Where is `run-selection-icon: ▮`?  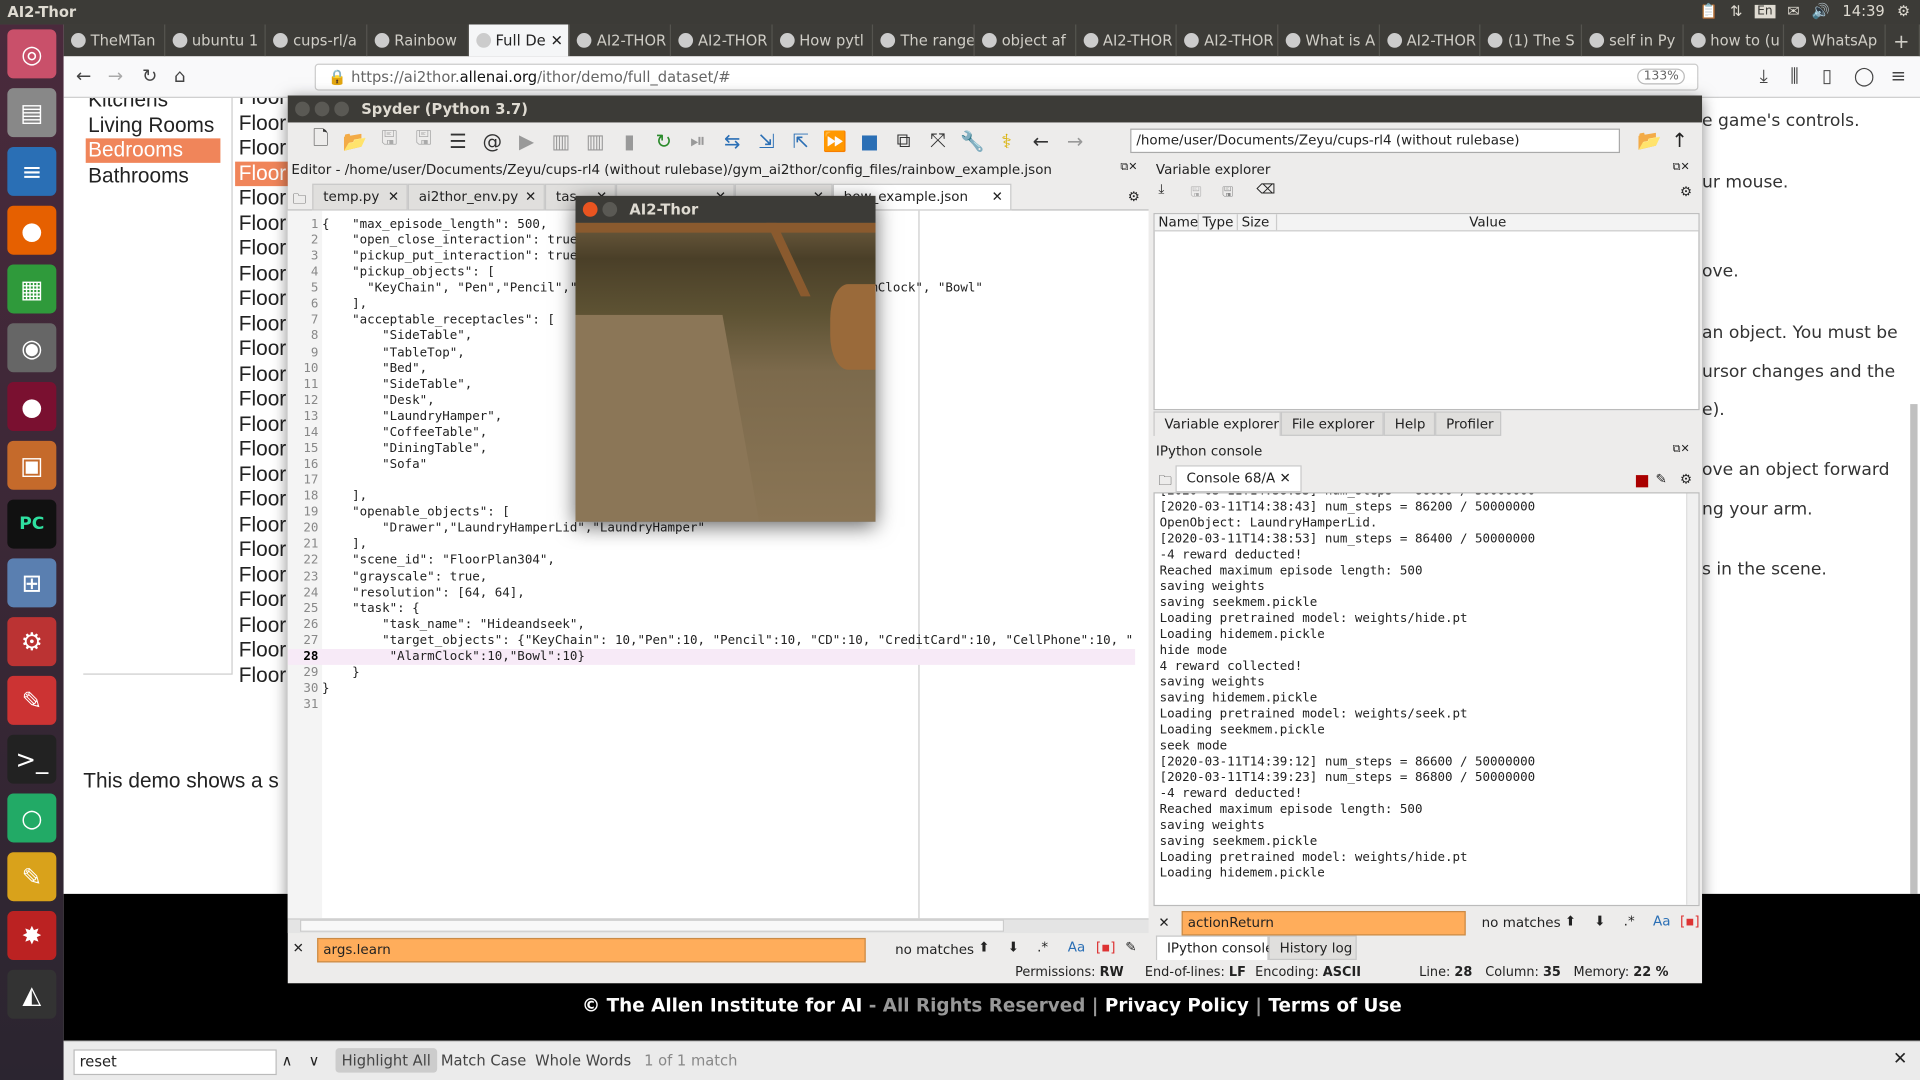
run-selection-icon: ▮ is located at coordinates (629, 140).